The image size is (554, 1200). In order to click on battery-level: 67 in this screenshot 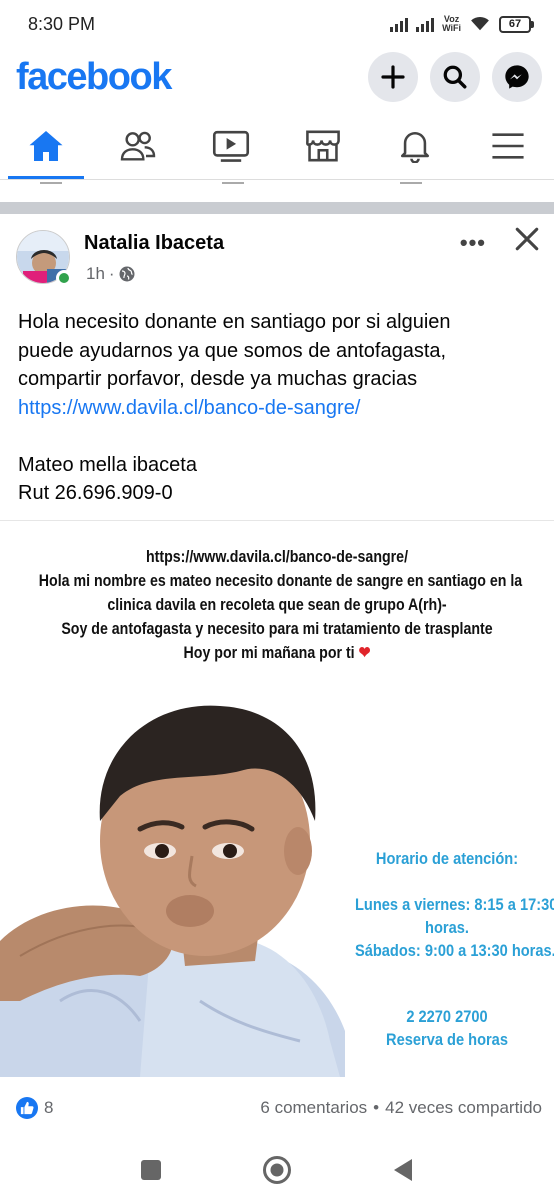, I will do `click(515, 24)`.